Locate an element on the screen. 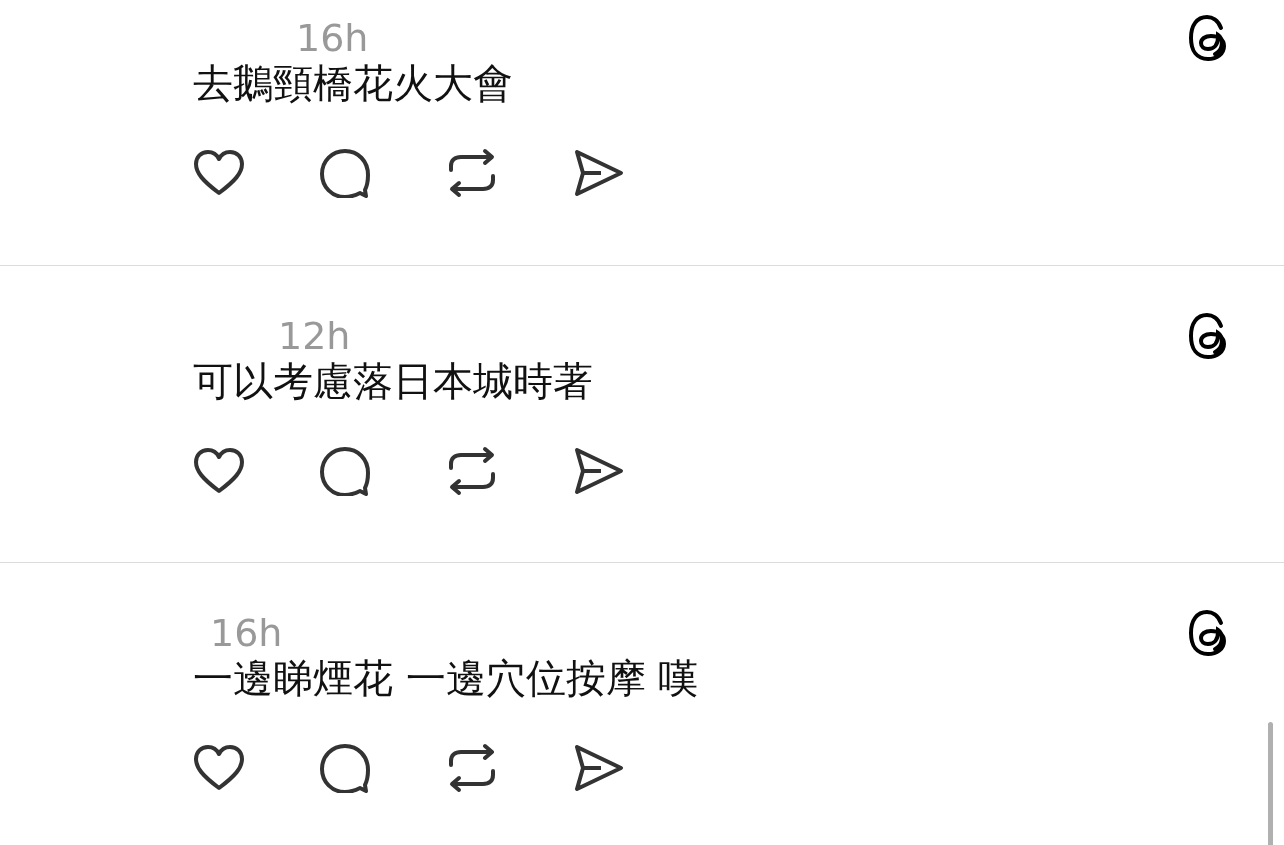  post-time: 12h is located at coordinates (314, 336).